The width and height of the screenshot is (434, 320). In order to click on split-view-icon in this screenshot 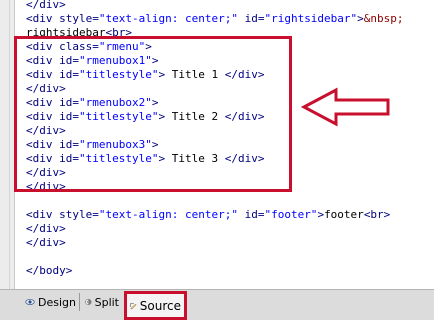, I will do `click(88, 302)`.